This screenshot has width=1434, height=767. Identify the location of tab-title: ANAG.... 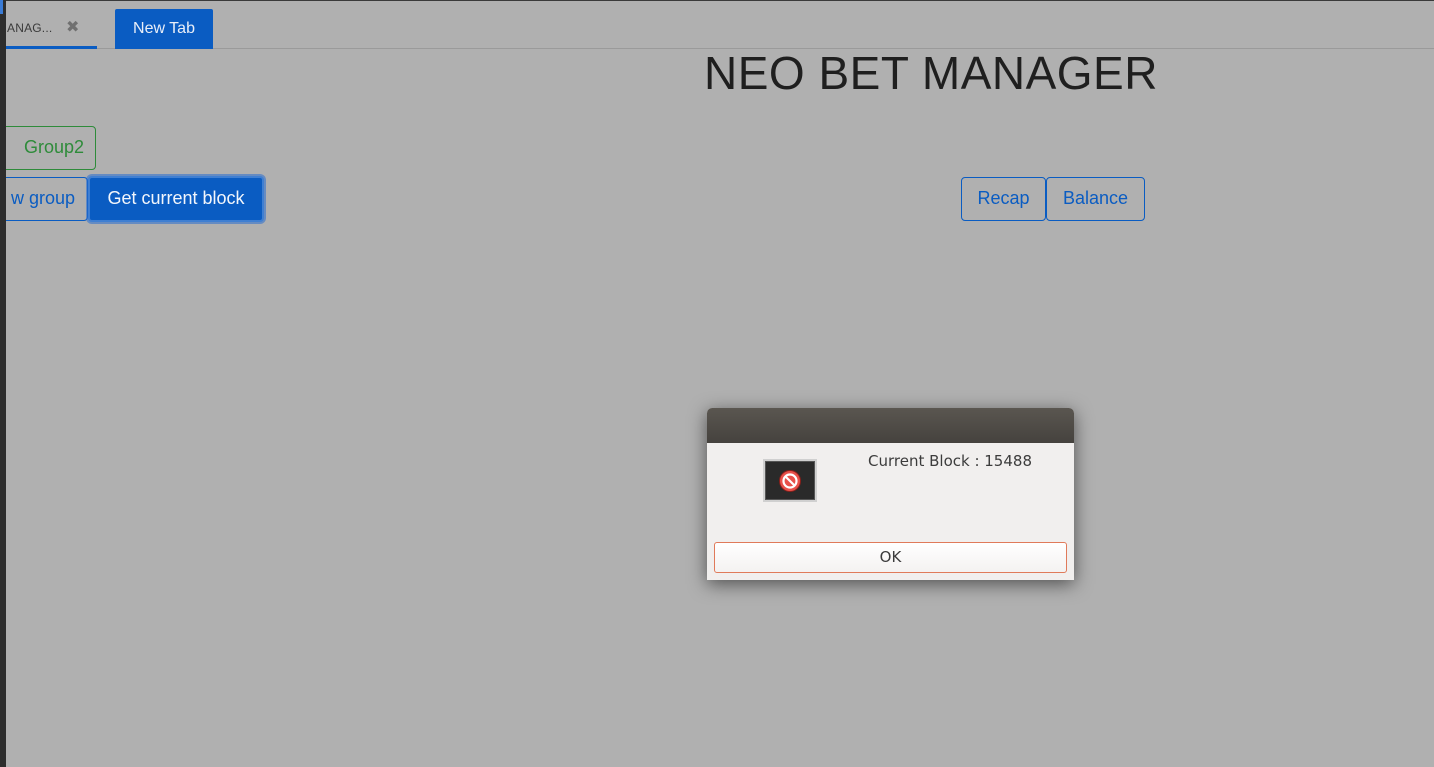
(30, 28).